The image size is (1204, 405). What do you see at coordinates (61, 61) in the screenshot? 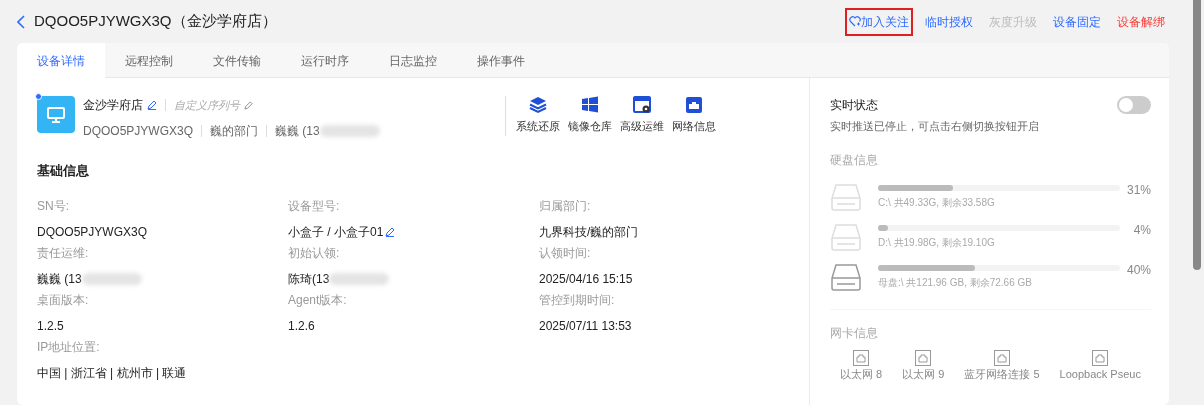
I see `tab: 设备详情` at bounding box center [61, 61].